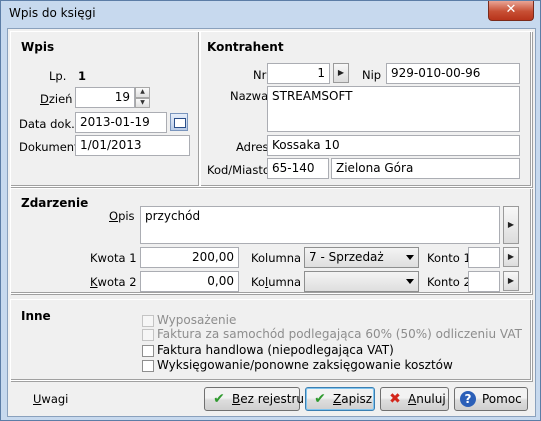 This screenshot has width=541, height=421. What do you see at coordinates (82, 76) in the screenshot?
I see `lp-value: 1` at bounding box center [82, 76].